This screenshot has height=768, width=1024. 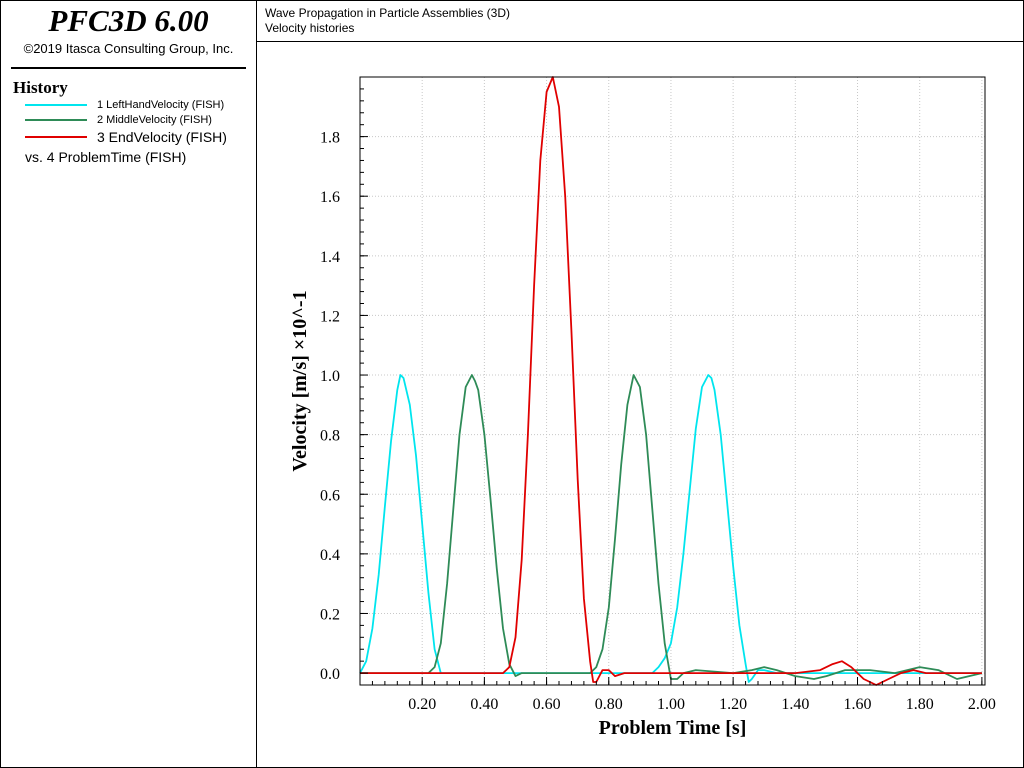 I want to click on legend-swatch-red, so click(x=56, y=137).